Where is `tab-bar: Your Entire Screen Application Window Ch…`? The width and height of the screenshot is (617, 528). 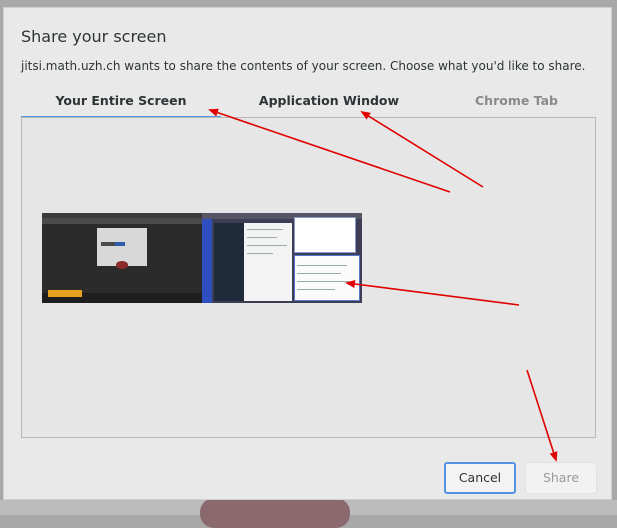
tab-bar: Your Entire Screen Application Window Ch… is located at coordinates (308, 104).